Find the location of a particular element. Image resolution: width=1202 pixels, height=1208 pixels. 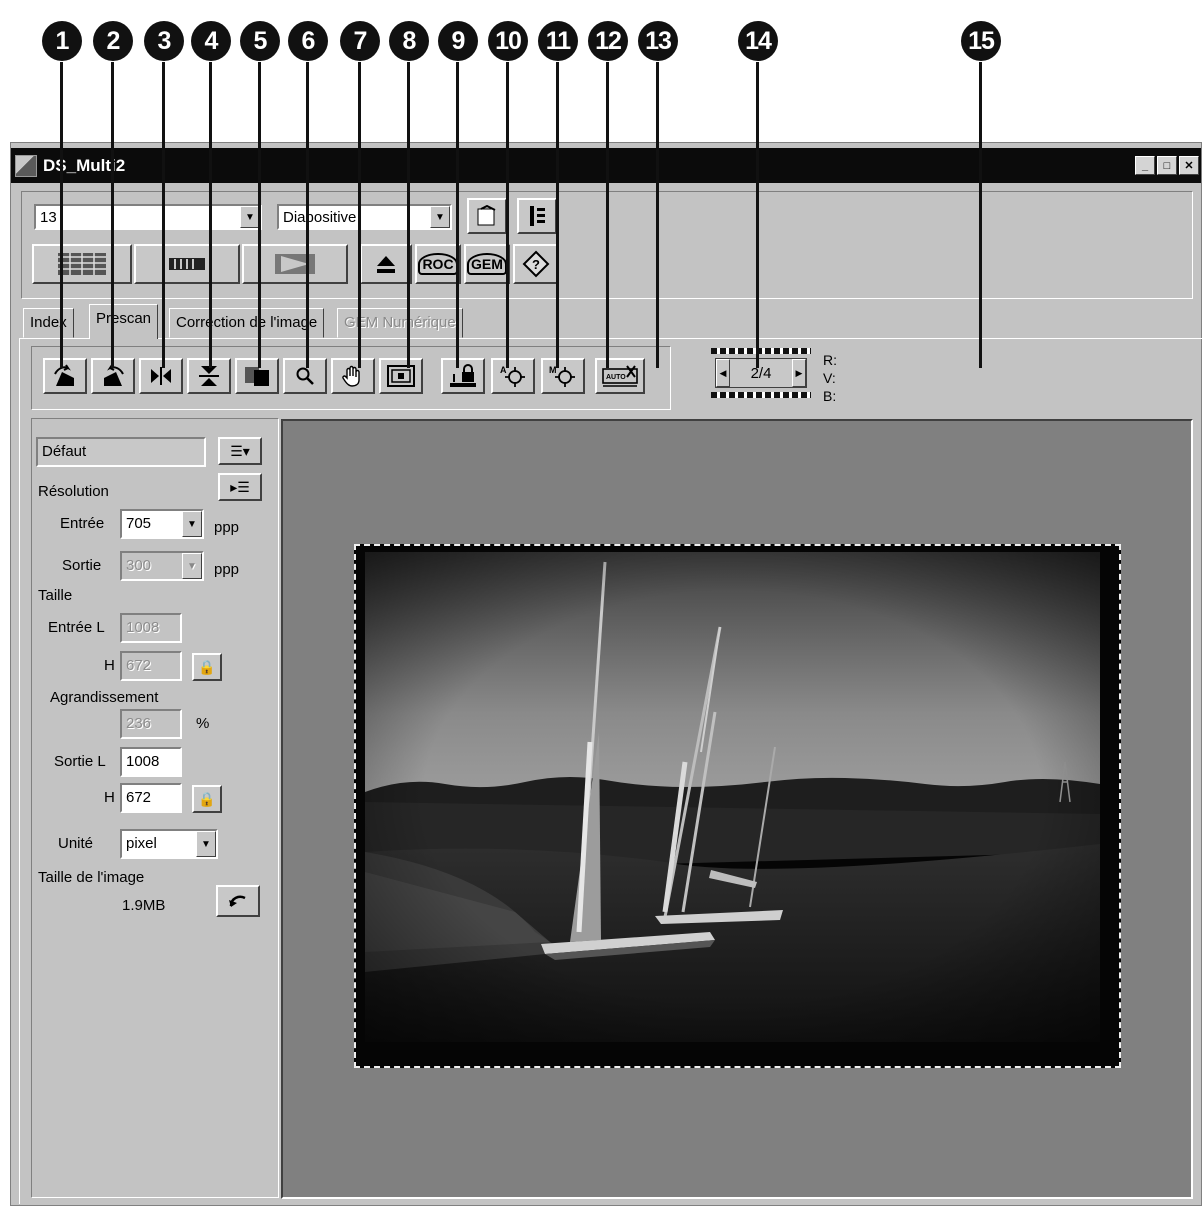

preferences-button is located at coordinates (487, 216).